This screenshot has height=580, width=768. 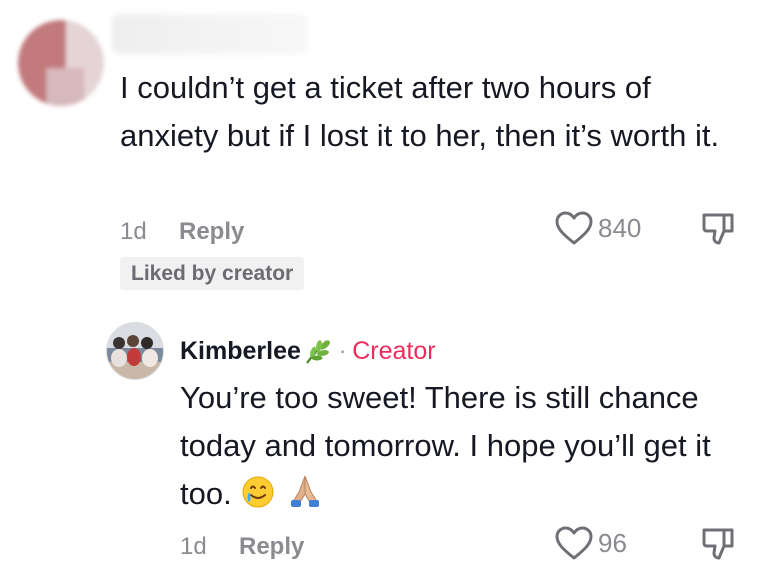 I want to click on comment-dislike-button, so click(x=718, y=229).